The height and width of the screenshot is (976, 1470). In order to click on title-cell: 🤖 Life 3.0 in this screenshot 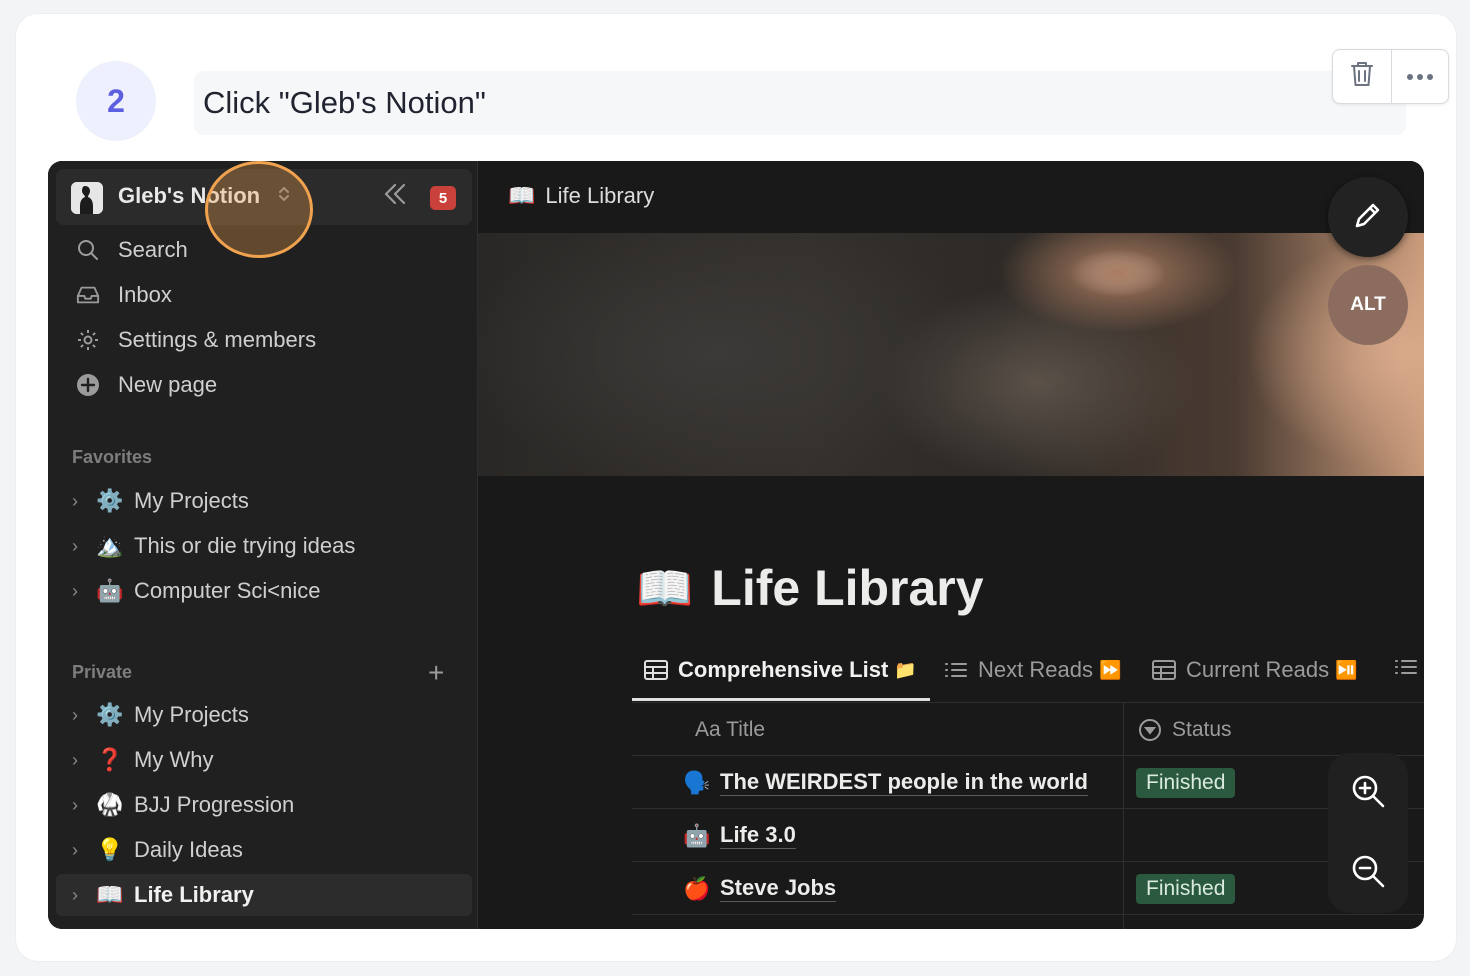, I will do `click(878, 835)`.